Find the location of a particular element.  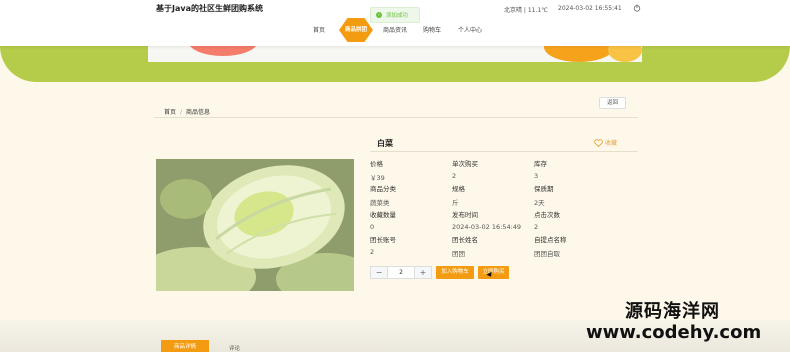

nav-user-center: 个人中心 is located at coordinates (470, 29).